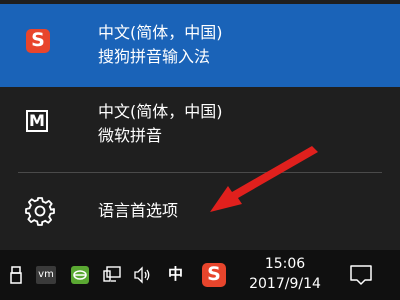 This screenshot has width=400, height=300. What do you see at coordinates (361, 275) in the screenshot?
I see `action-center-icon` at bounding box center [361, 275].